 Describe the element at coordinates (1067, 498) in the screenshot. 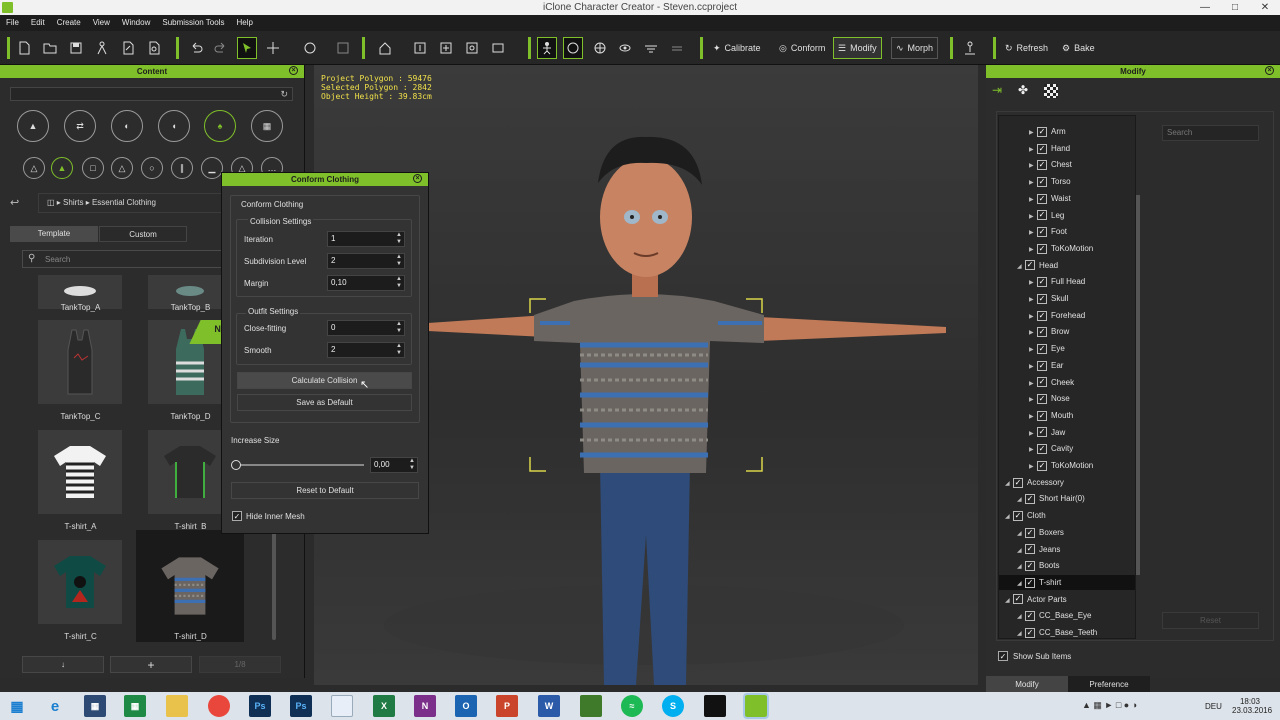

I see `tree-item-short-hair-0-: ◢ ✓ Short Hair(0)` at that location.